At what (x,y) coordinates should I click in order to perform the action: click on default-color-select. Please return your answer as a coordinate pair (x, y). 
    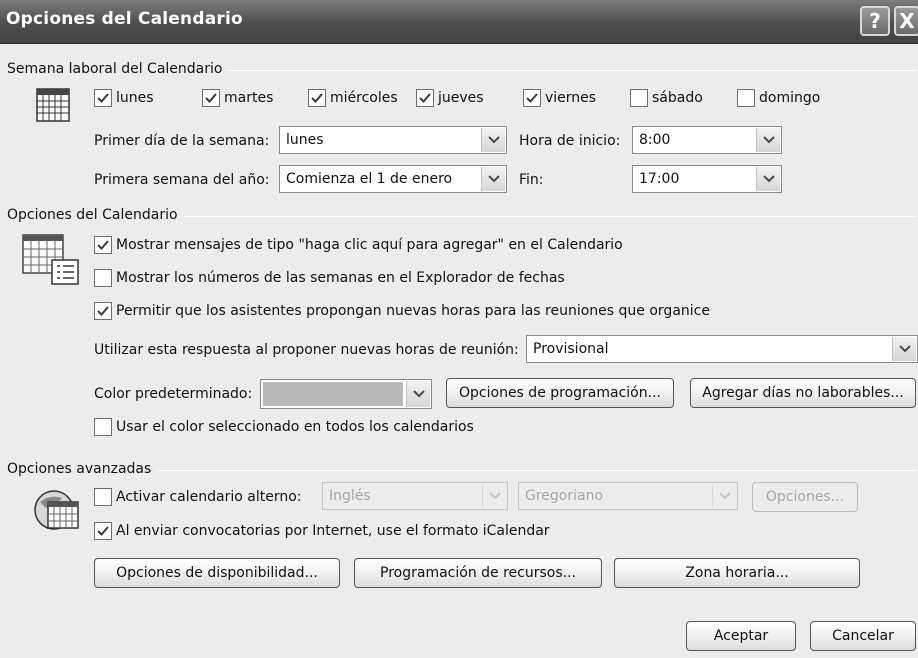
    Looking at the image, I should click on (346, 394).